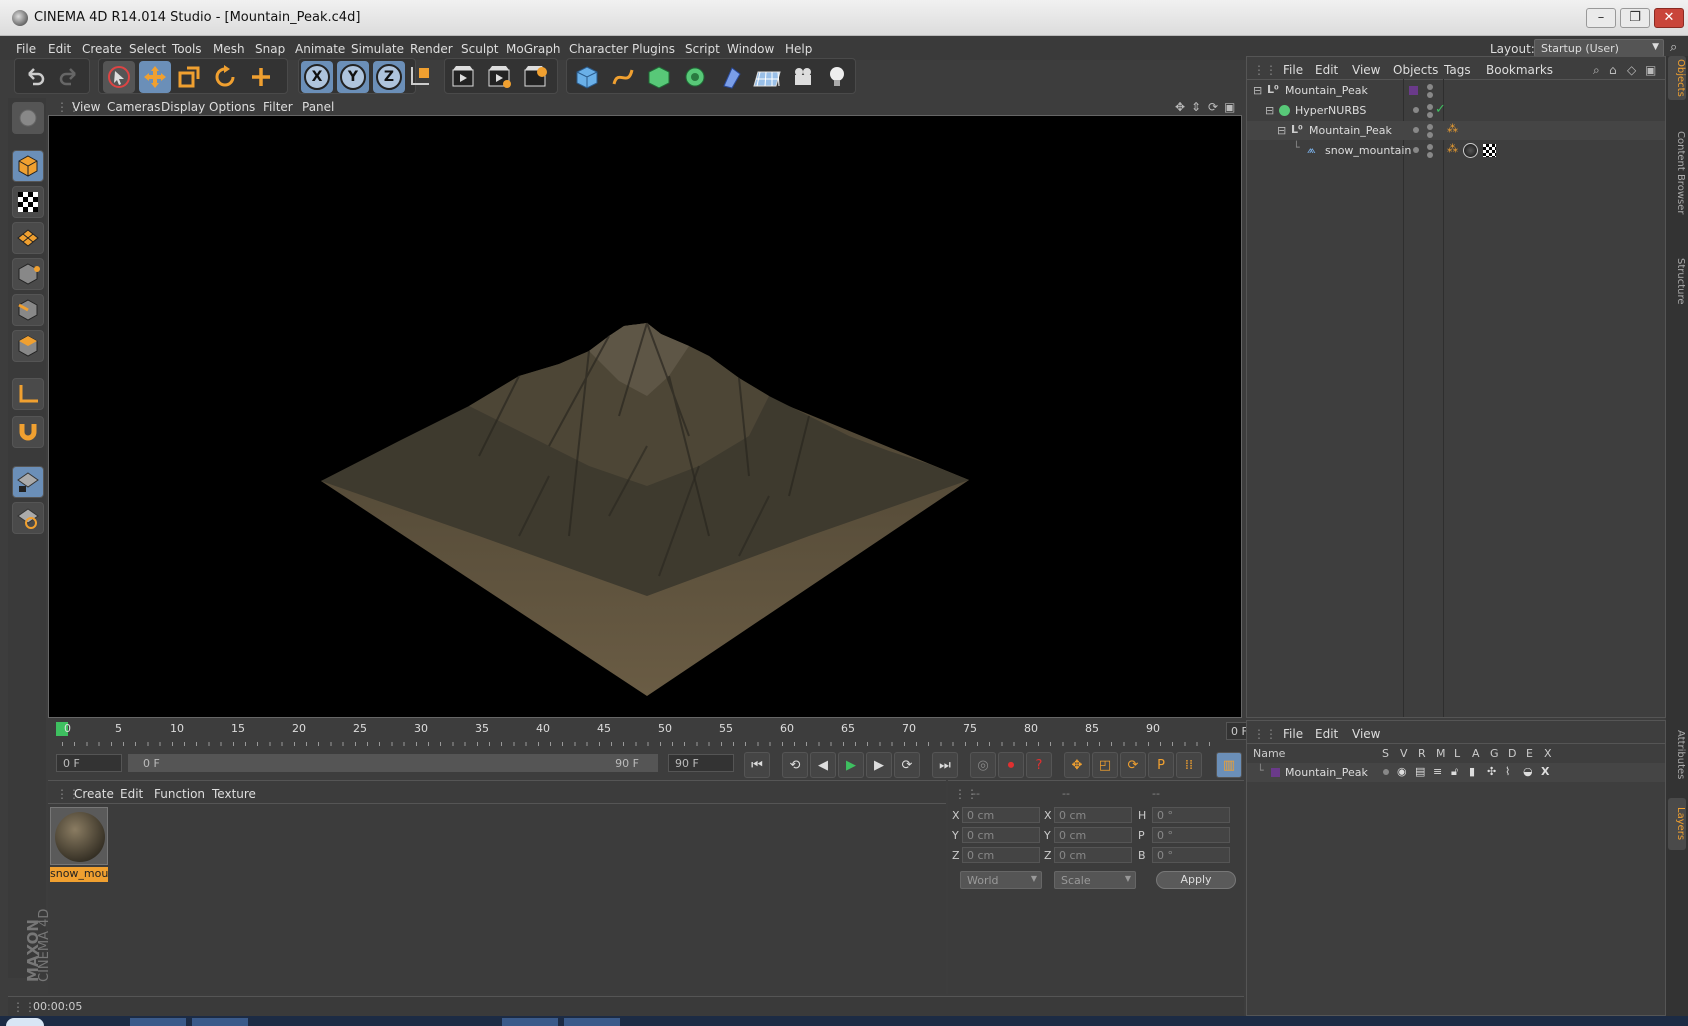  I want to click on previous-key-icon: ⟲, so click(795, 765).